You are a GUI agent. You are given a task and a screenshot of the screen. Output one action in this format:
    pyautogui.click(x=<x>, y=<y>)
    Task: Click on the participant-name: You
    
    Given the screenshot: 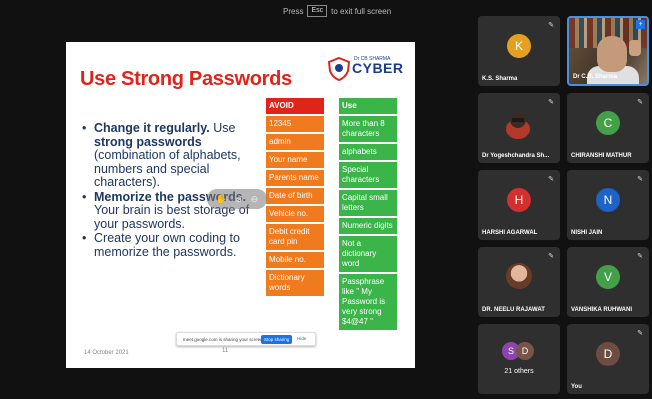 What is the action you would take?
    pyautogui.click(x=576, y=387)
    